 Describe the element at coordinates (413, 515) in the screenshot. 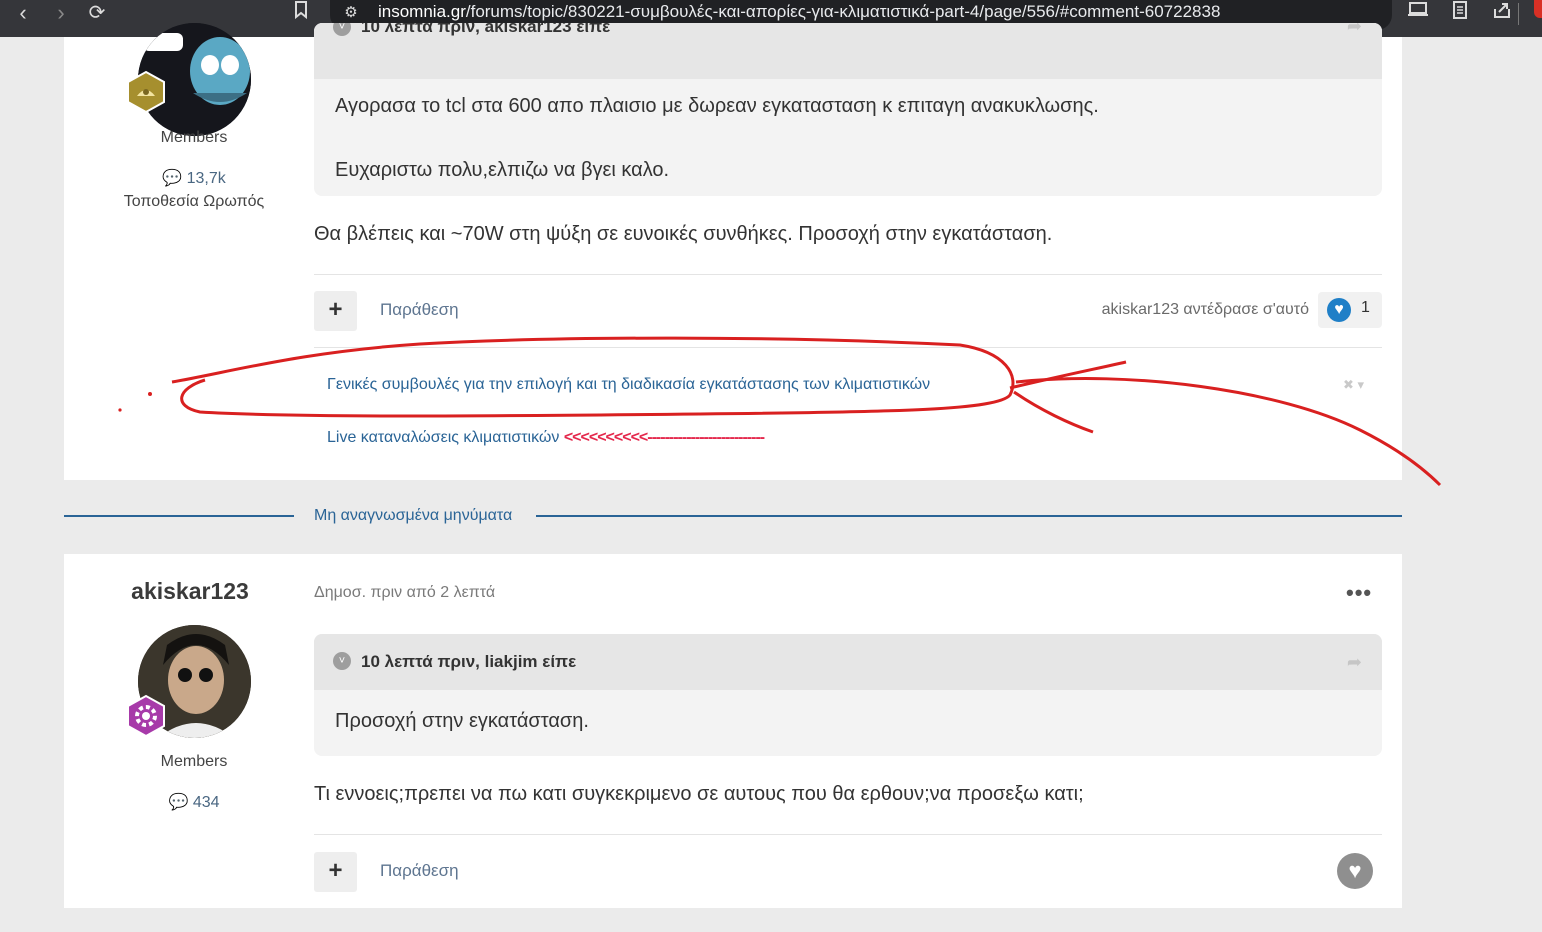

I see `unread-separator-label: Μη αναγνωσμένα μηνύματα` at that location.